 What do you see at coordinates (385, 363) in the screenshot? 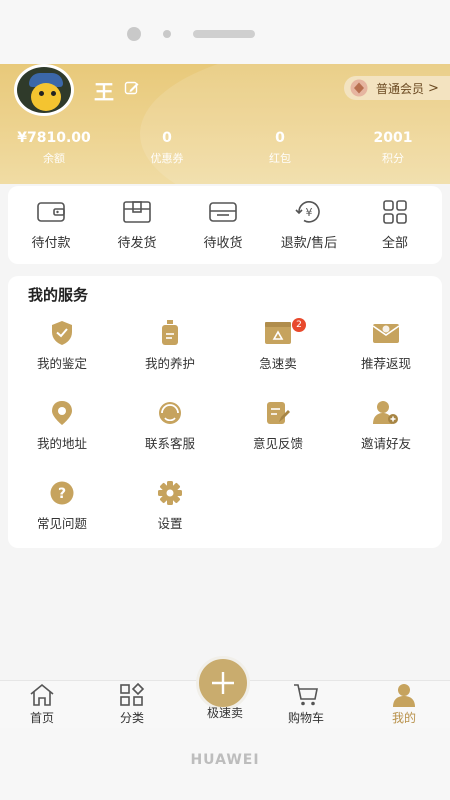
I see `service-label: 推荐返现` at bounding box center [385, 363].